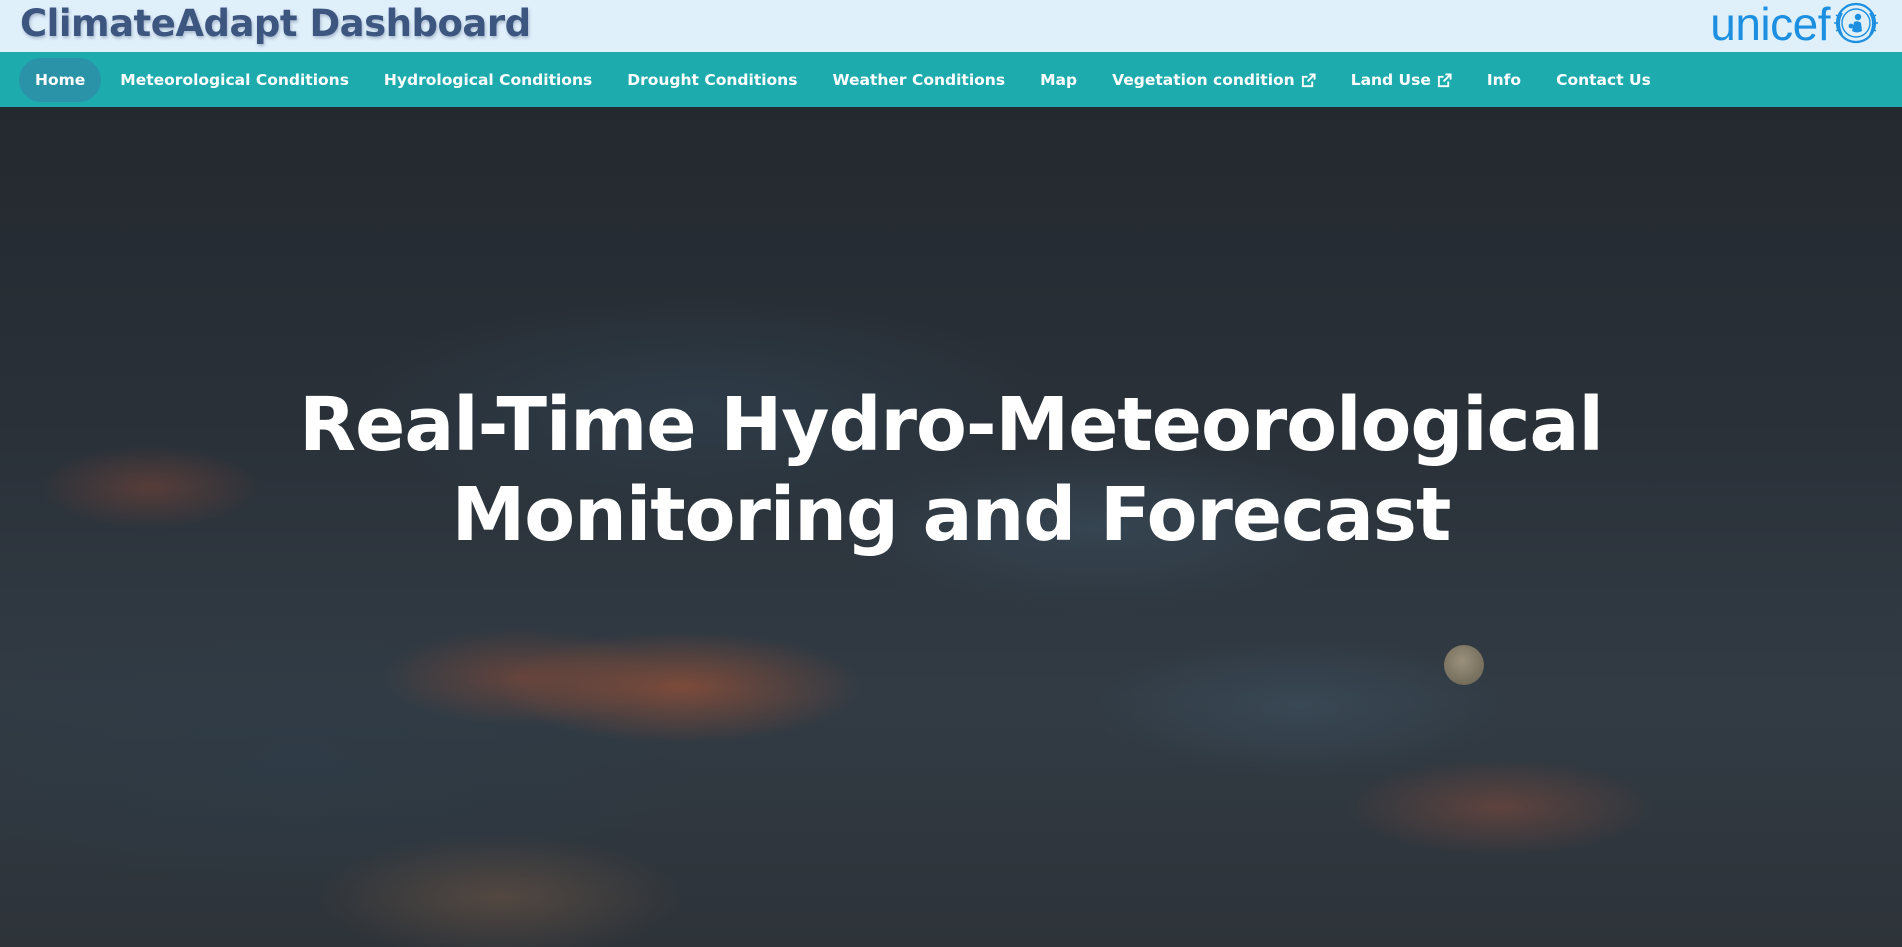 The width and height of the screenshot is (1902, 947). Describe the element at coordinates (1203, 80) in the screenshot. I see `nav-item-label: Vegetation condition` at that location.